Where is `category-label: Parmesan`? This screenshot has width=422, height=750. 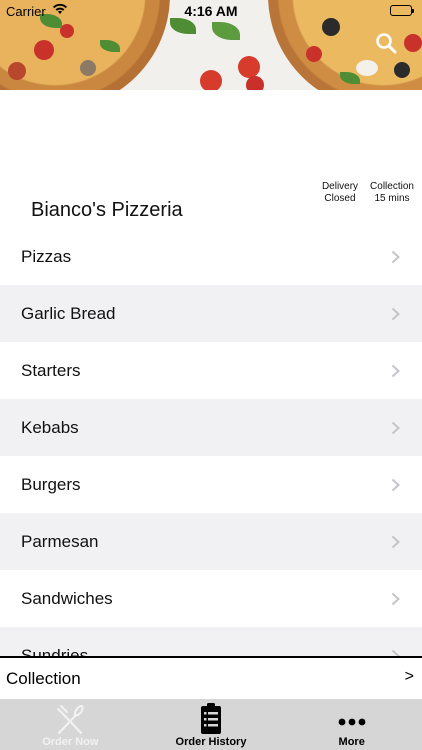
category-label: Parmesan is located at coordinates (60, 541).